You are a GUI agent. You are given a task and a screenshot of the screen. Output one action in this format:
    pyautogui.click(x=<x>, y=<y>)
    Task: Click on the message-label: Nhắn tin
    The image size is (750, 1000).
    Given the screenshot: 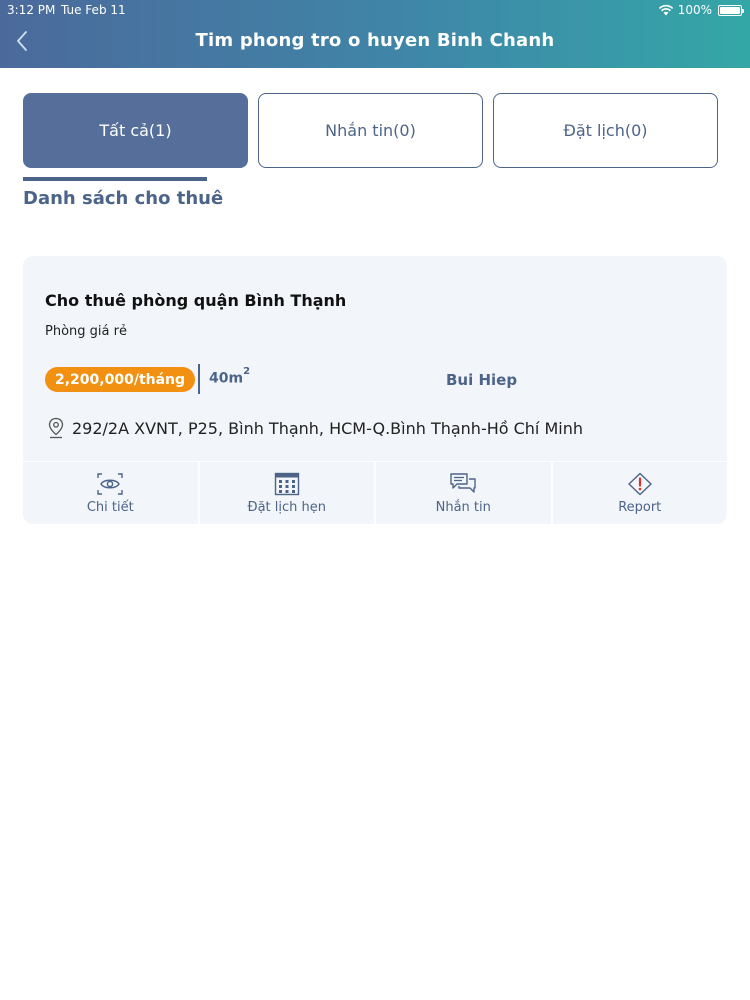 What is the action you would take?
    pyautogui.click(x=463, y=507)
    